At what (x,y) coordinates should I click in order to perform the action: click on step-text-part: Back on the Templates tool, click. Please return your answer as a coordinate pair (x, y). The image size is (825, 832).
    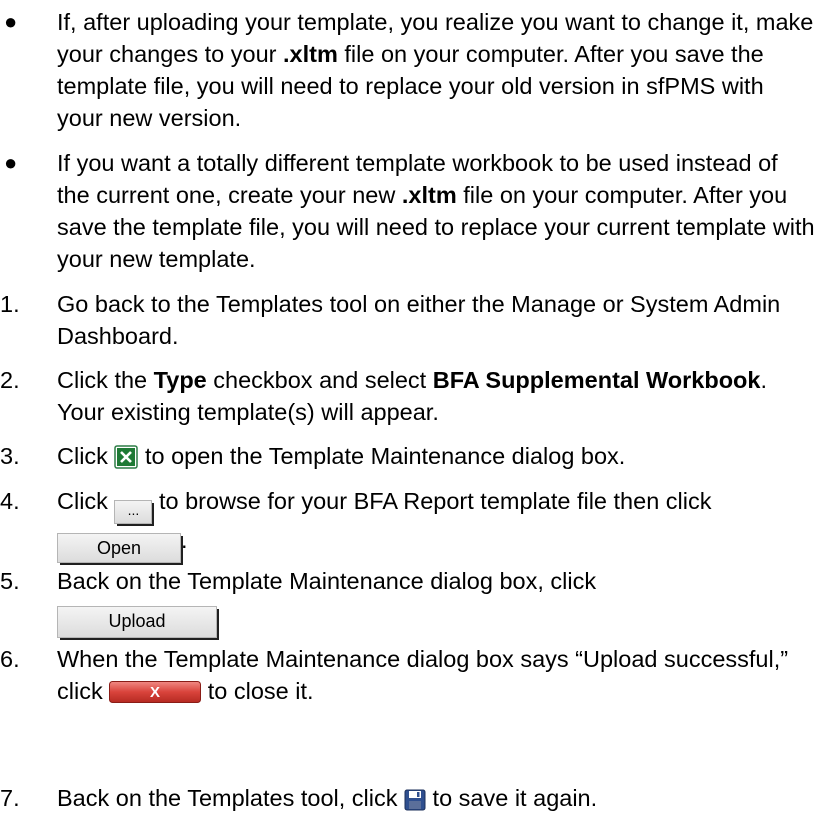
    Looking at the image, I should click on (231, 798).